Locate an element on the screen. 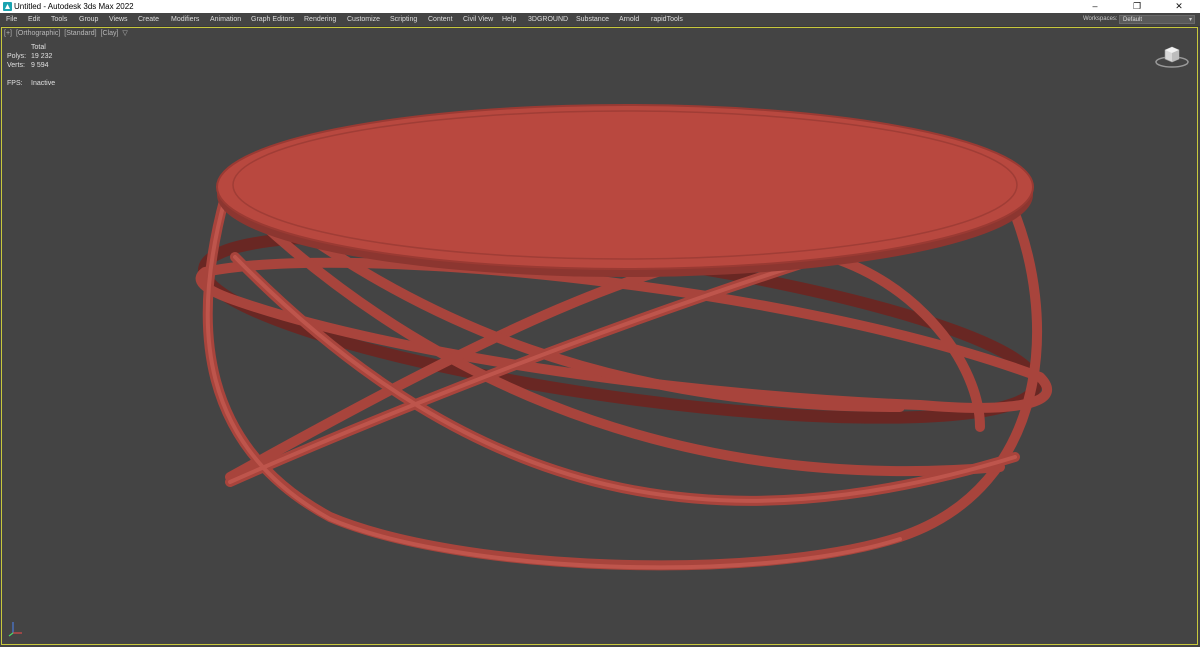 This screenshot has width=1200, height=647. fps-label: FPS: is located at coordinates (15, 83).